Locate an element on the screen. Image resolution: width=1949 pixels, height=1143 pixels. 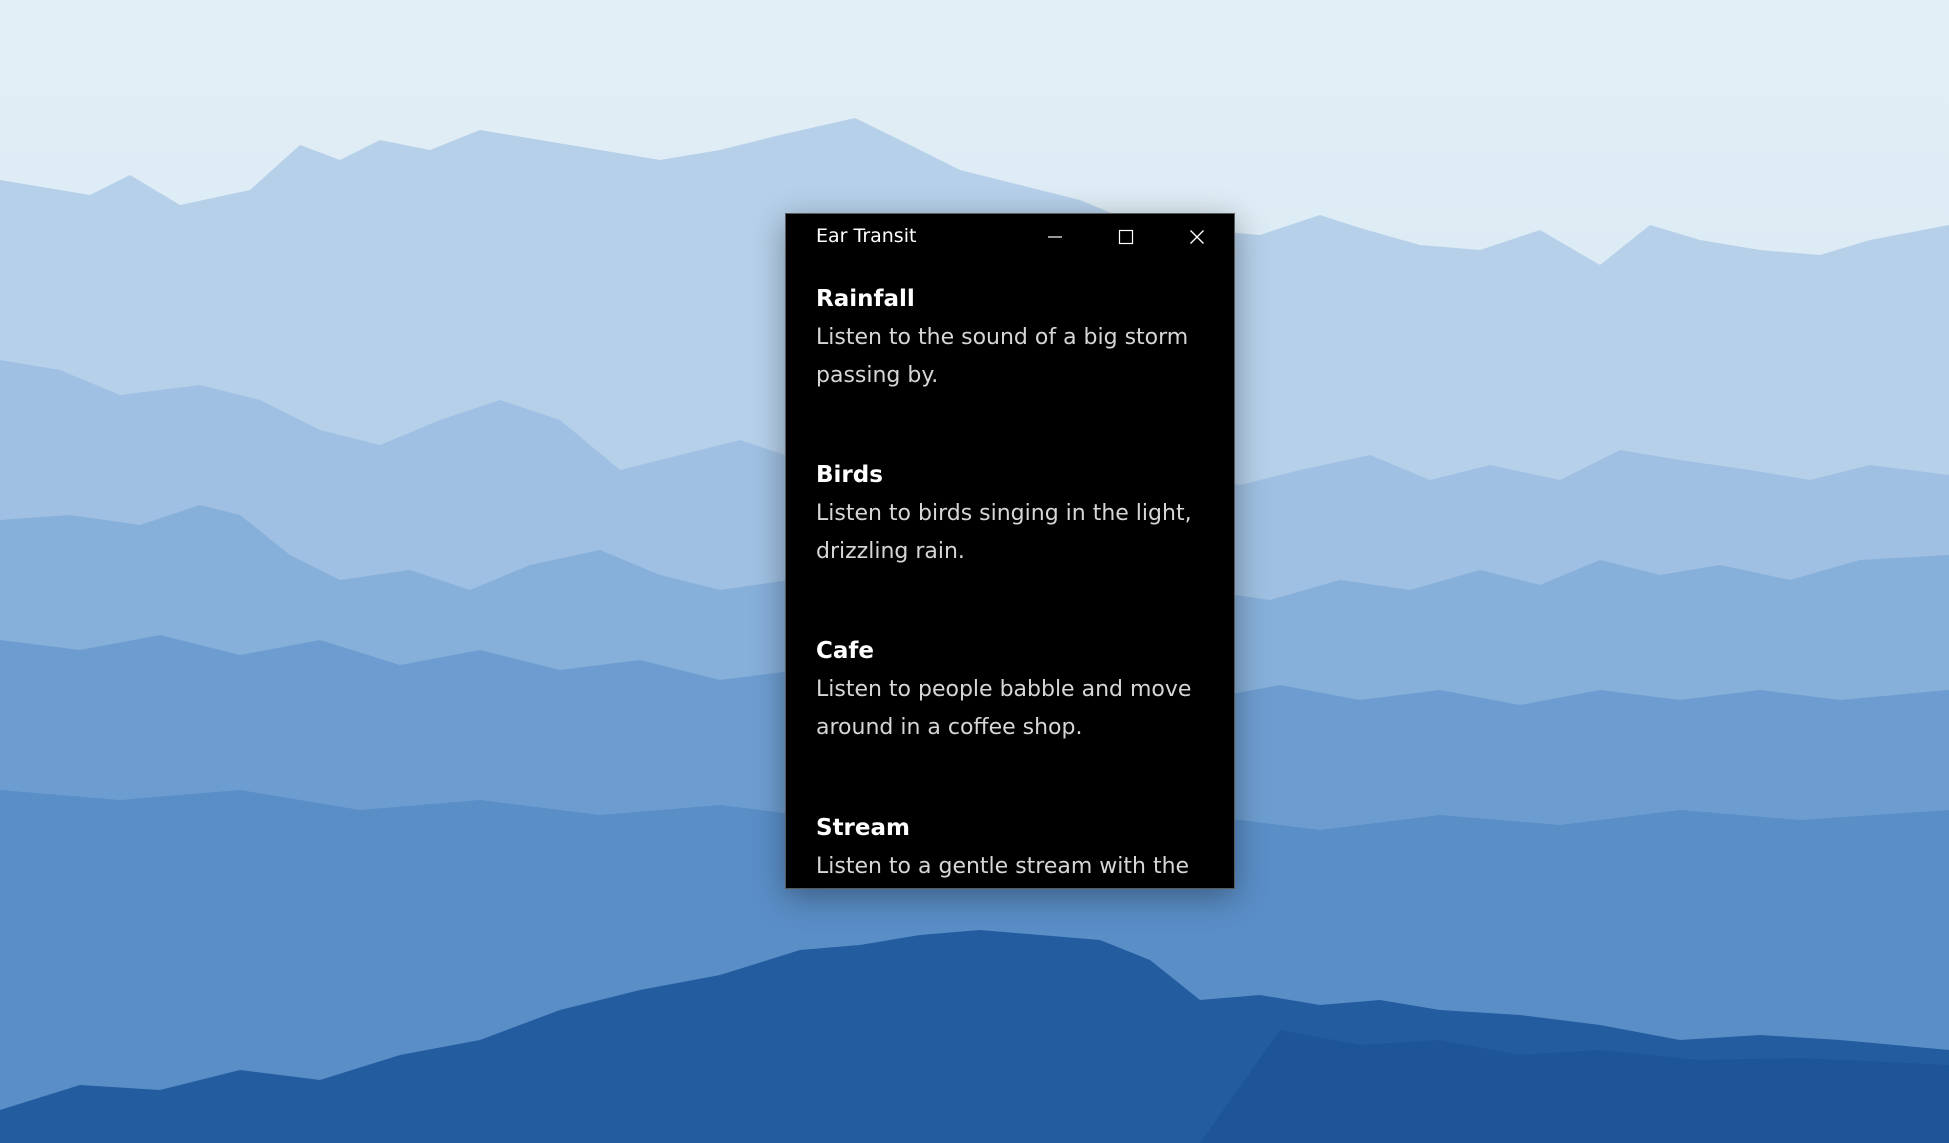
close-button is located at coordinates (1197, 237).